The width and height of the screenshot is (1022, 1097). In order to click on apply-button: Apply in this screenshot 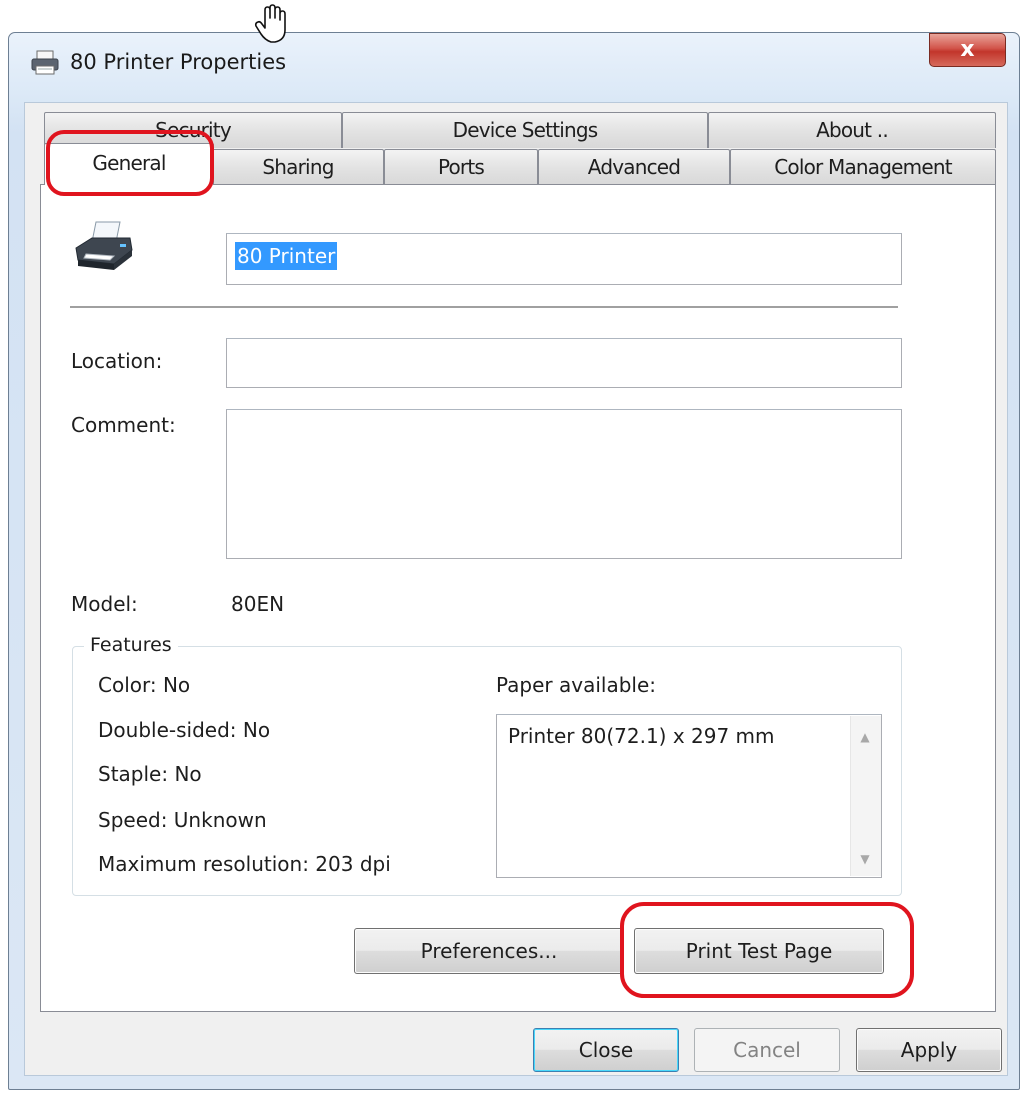, I will do `click(929, 1050)`.